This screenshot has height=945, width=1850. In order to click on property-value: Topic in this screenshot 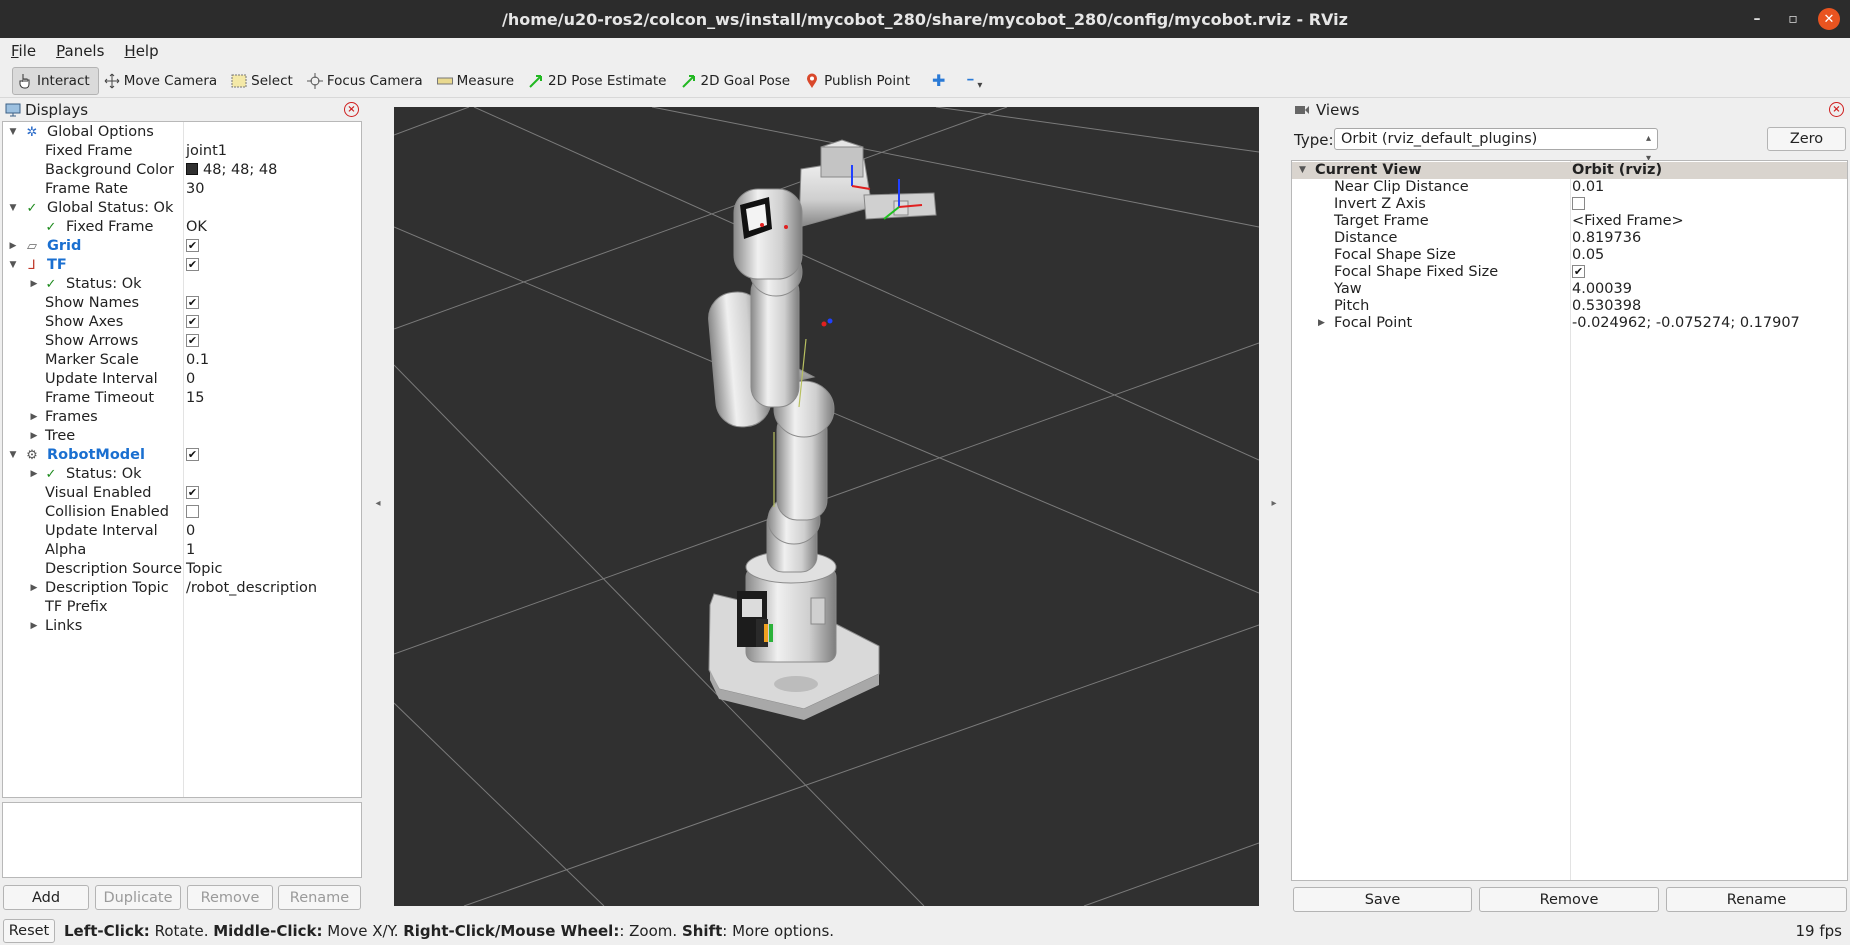, I will do `click(204, 569)`.